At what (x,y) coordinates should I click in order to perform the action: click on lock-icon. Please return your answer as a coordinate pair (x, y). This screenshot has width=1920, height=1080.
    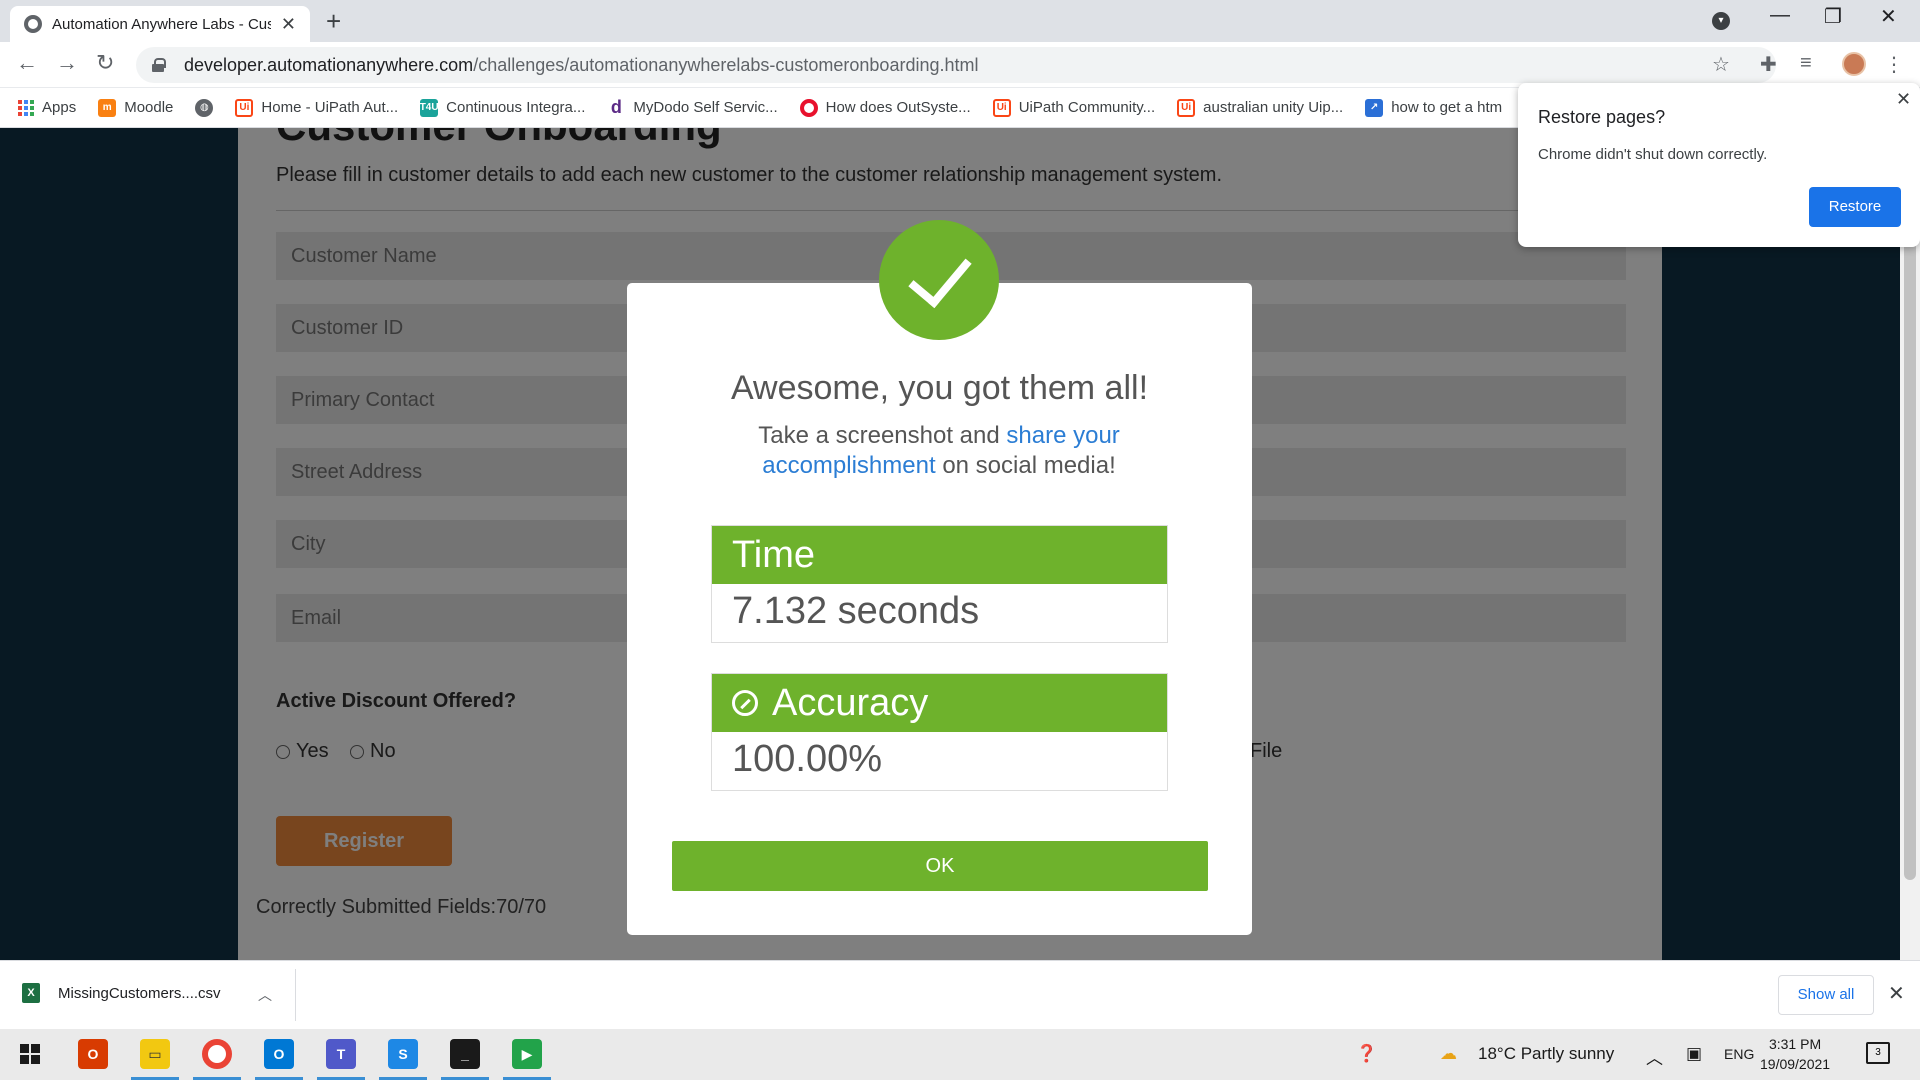
    Looking at the image, I should click on (159, 65).